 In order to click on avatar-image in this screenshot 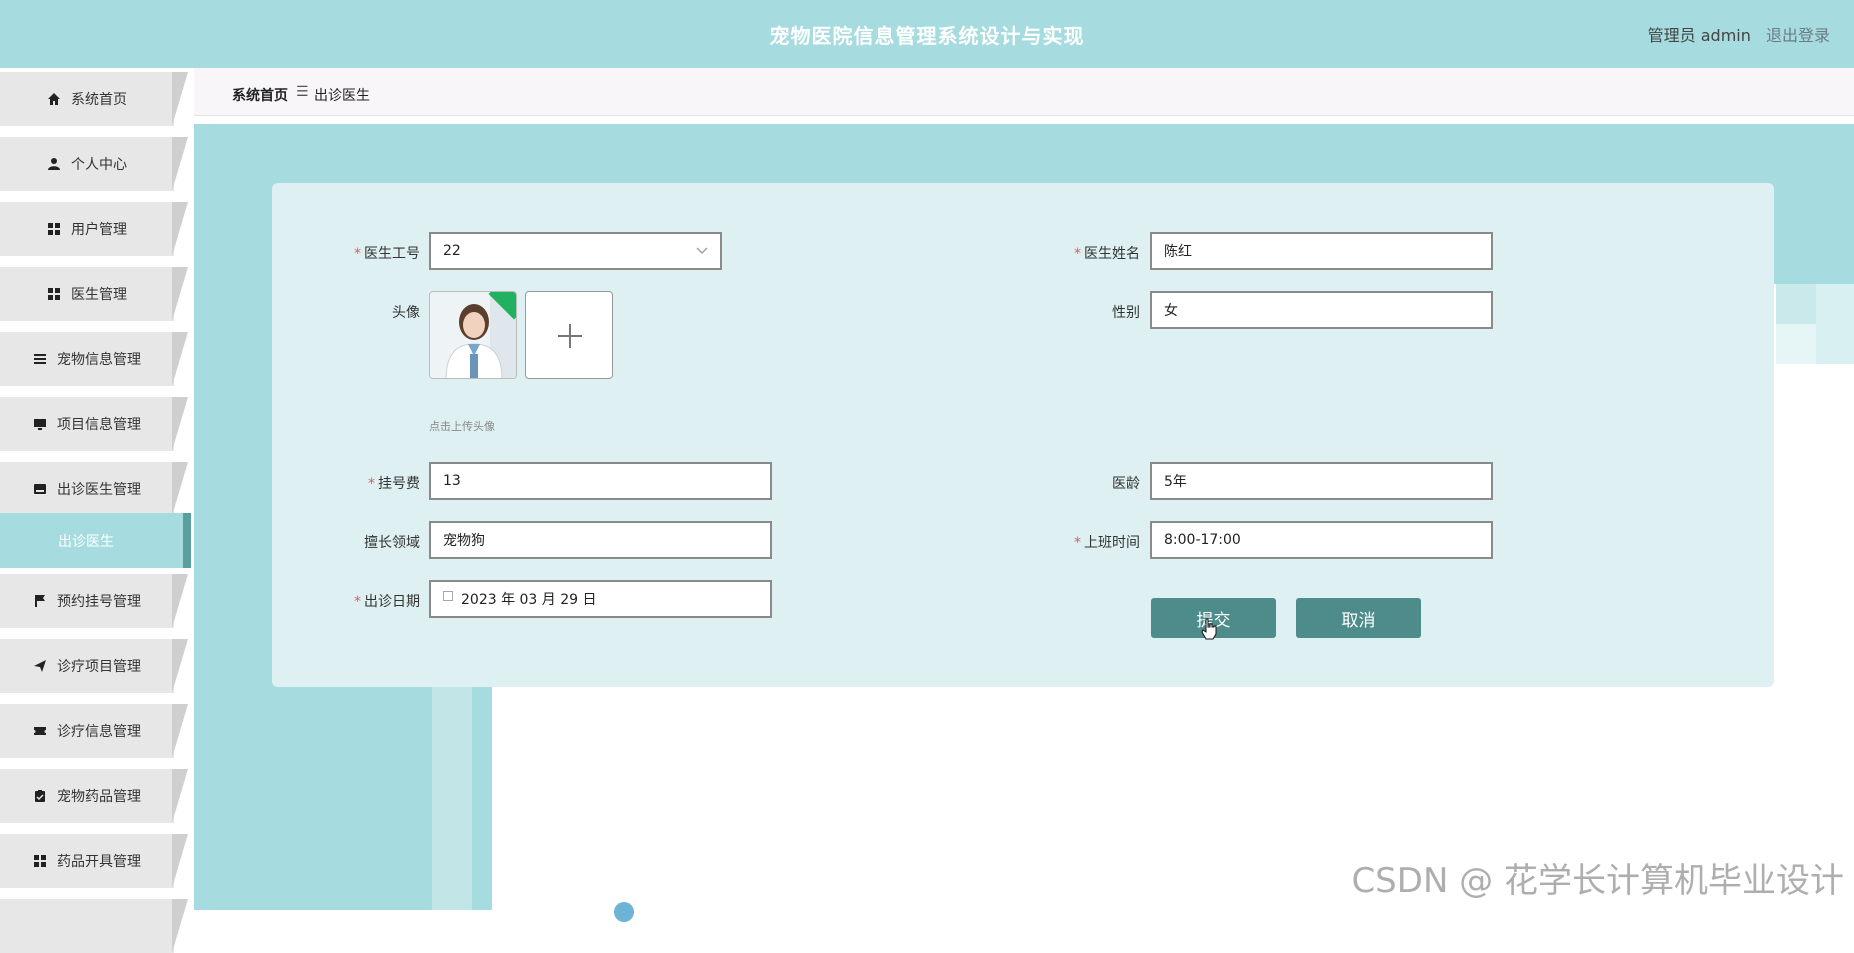, I will do `click(473, 335)`.